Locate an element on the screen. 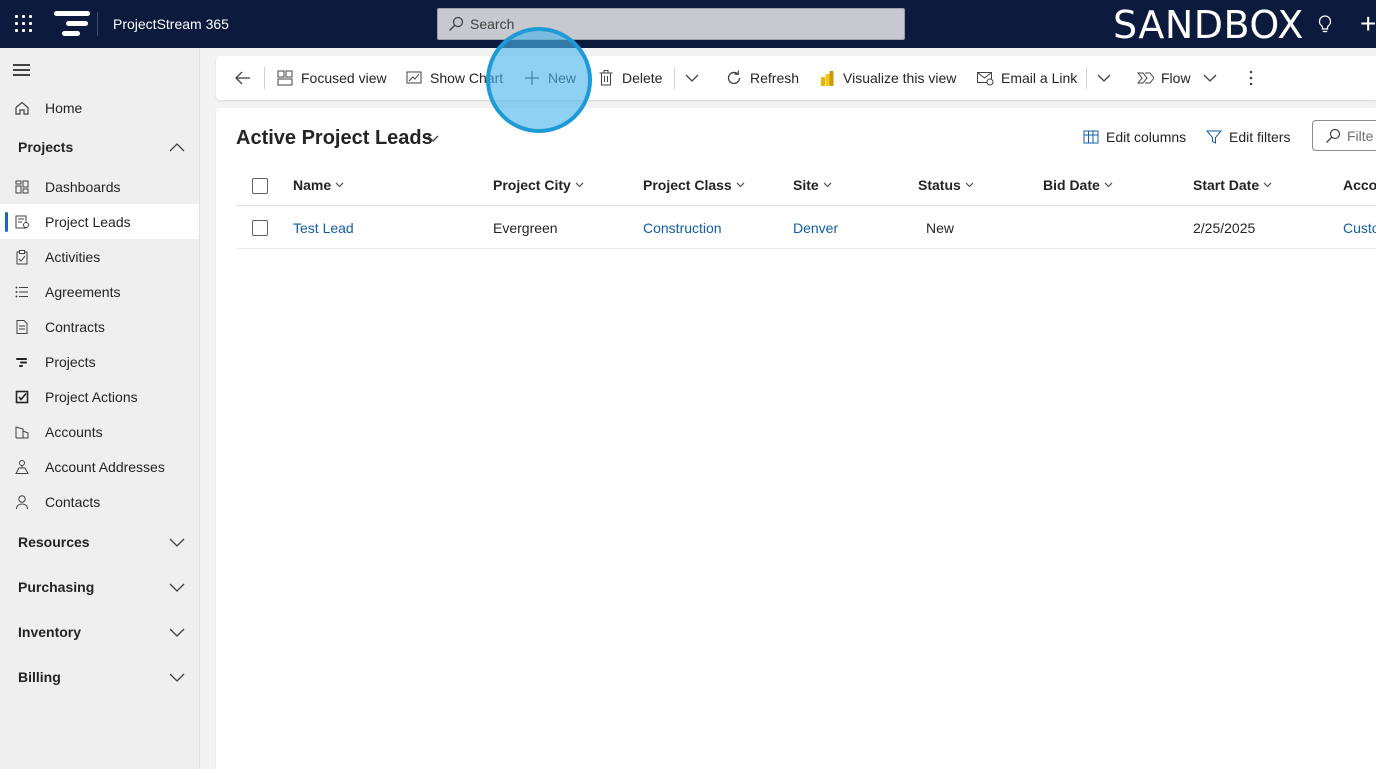 The image size is (1376, 769). filter-by-keyword-box is located at coordinates (1344, 135).